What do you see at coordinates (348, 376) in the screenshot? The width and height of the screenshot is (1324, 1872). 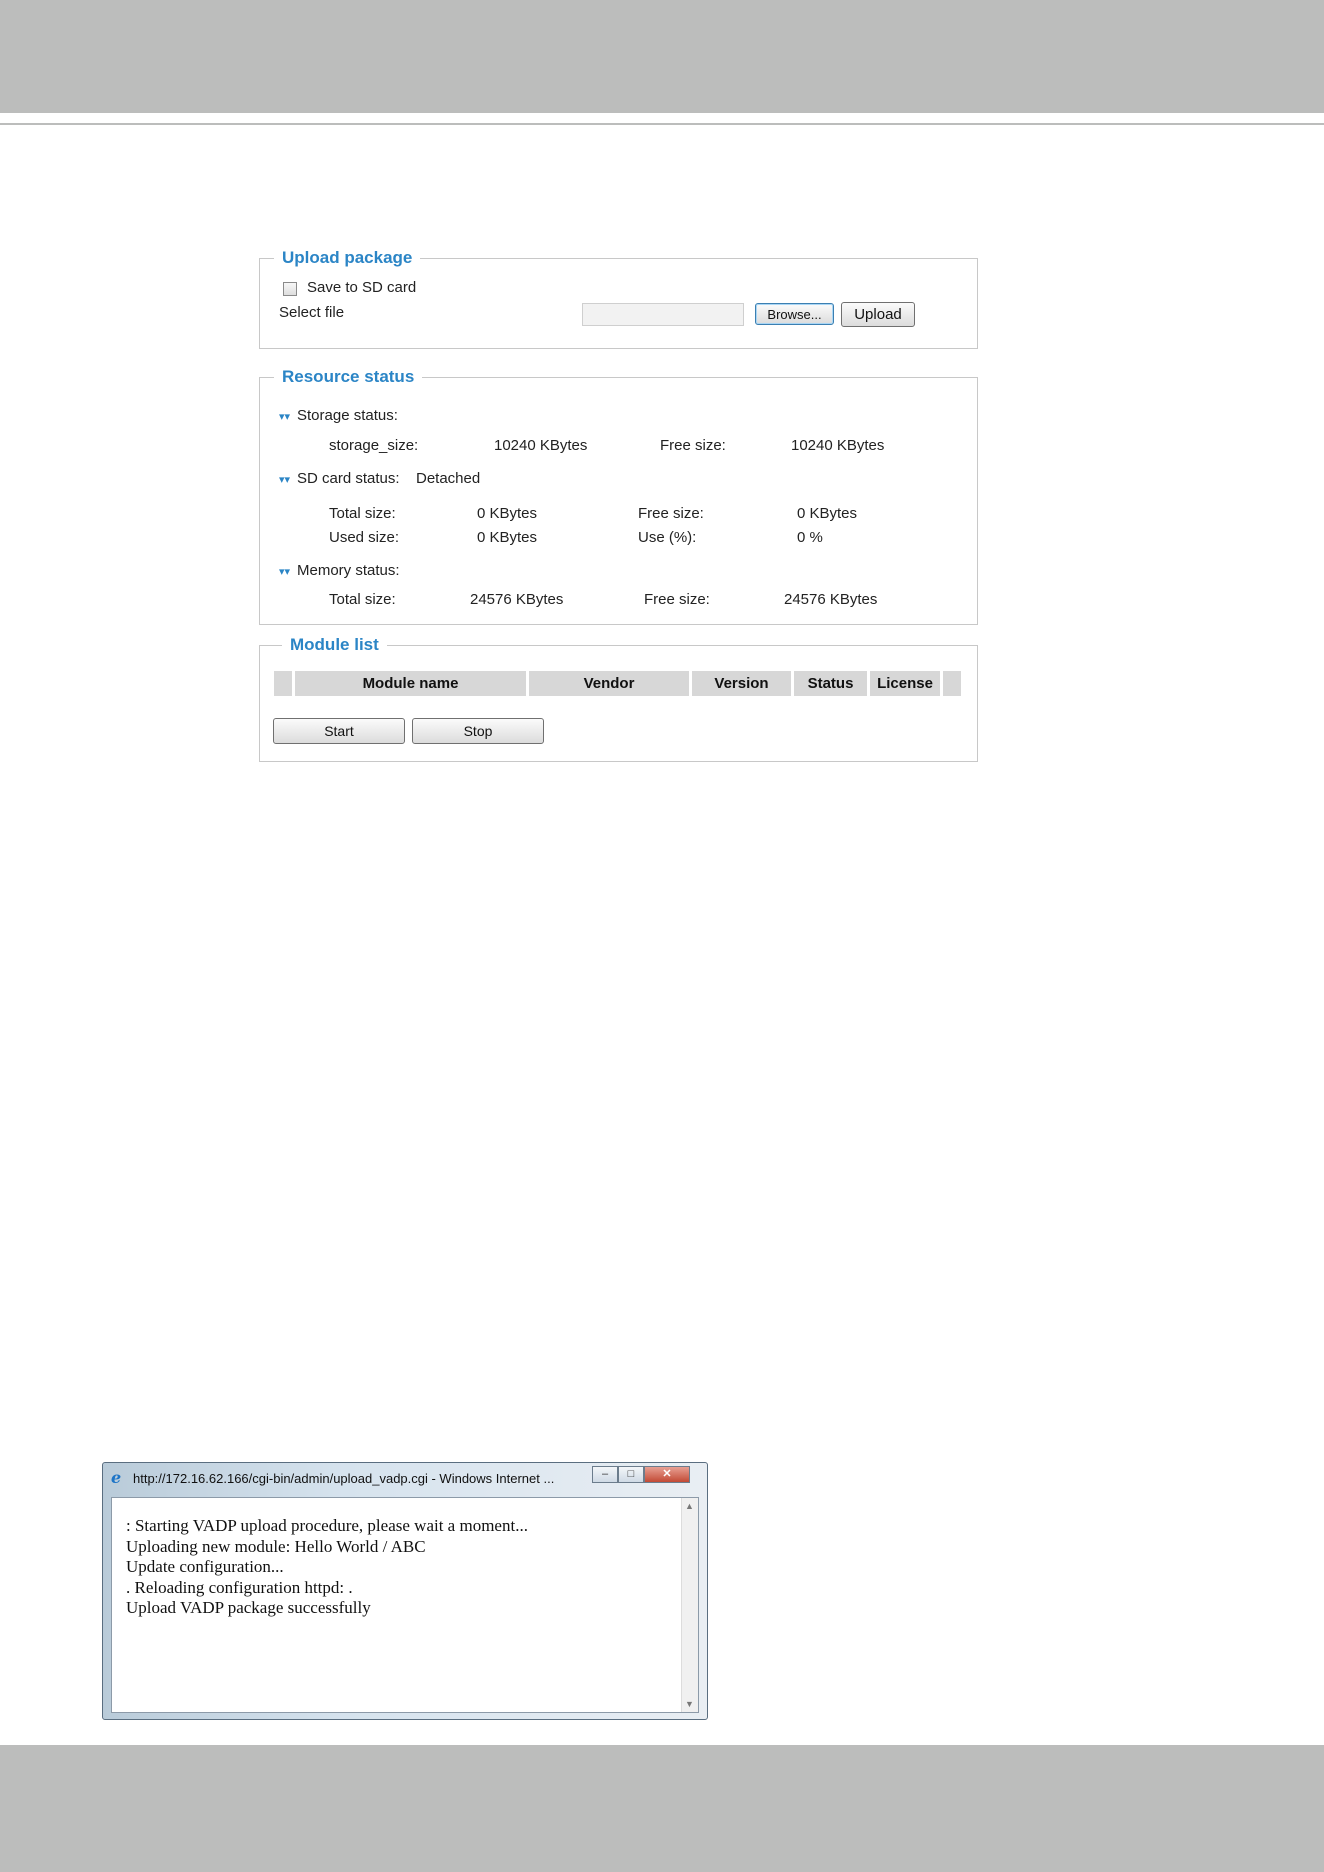 I see `resource-status-legend: Resource status` at bounding box center [348, 376].